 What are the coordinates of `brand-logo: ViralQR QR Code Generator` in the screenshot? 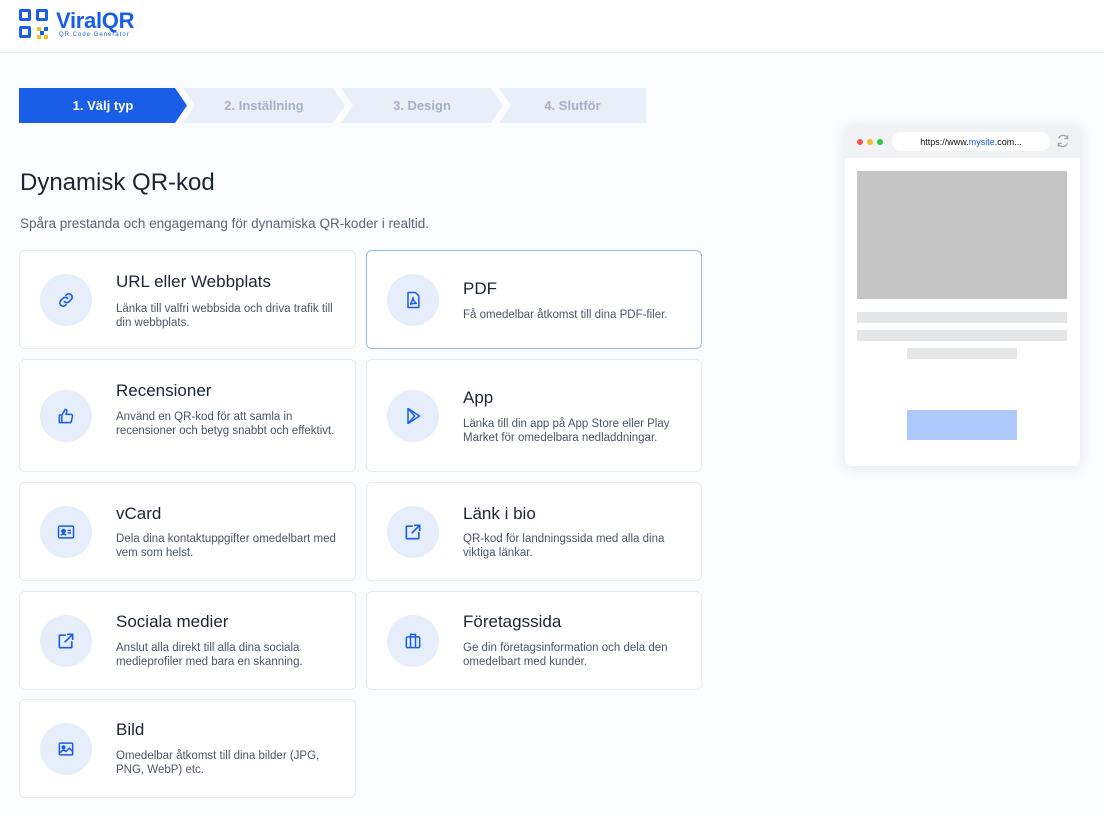 It's located at (77, 23).